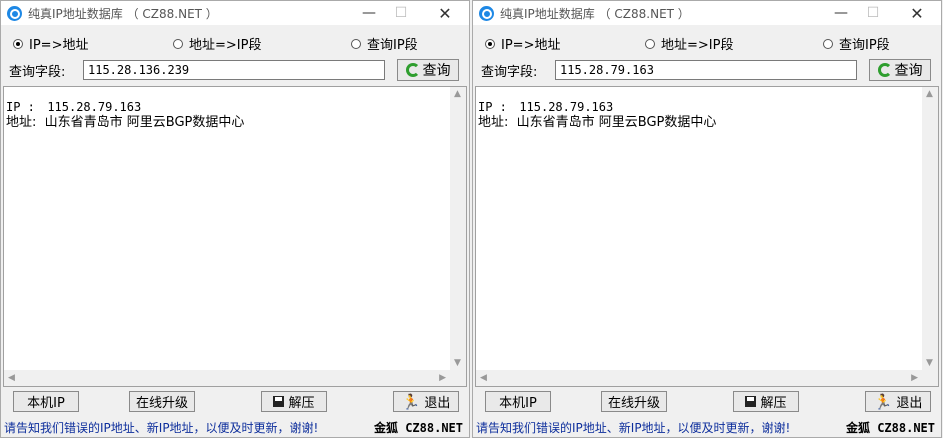  I want to click on query-row: 查询字段: 115.28.79.163 查询, so click(707, 70).